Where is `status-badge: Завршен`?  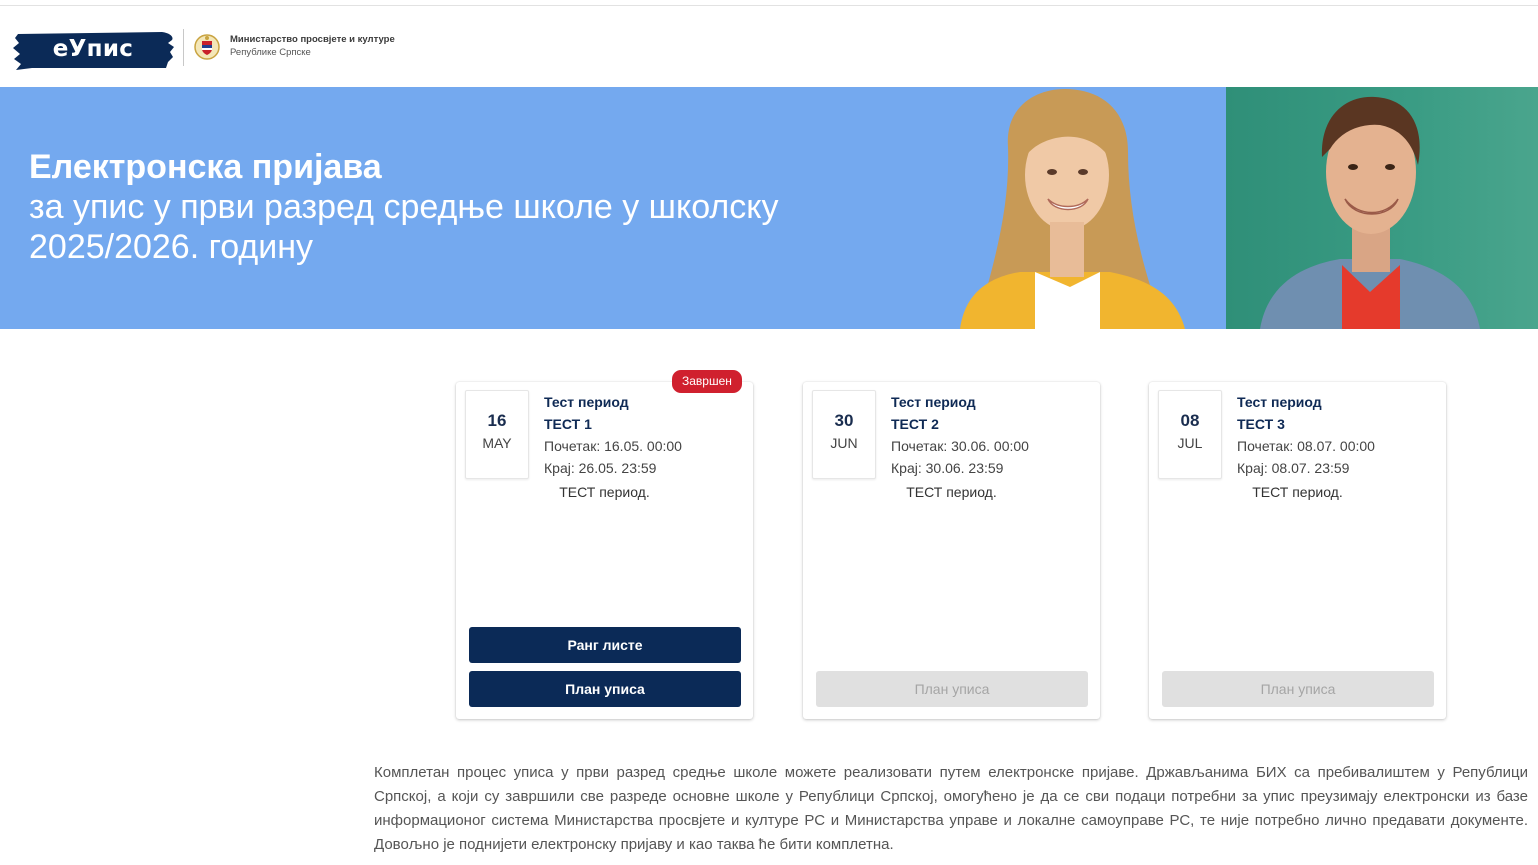 status-badge: Завршен is located at coordinates (707, 381).